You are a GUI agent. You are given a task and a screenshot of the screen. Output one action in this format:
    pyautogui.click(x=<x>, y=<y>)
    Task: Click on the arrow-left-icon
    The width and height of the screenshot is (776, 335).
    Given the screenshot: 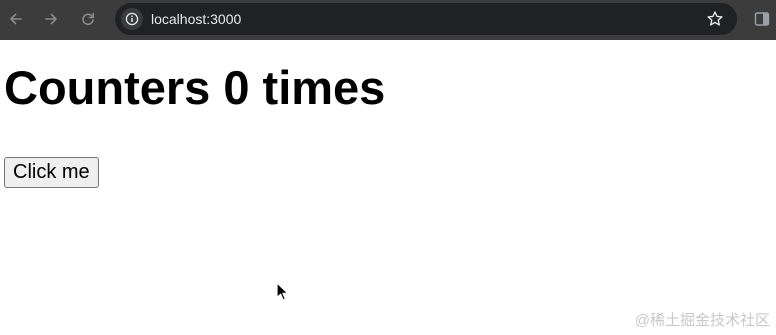 What is the action you would take?
    pyautogui.click(x=16, y=19)
    